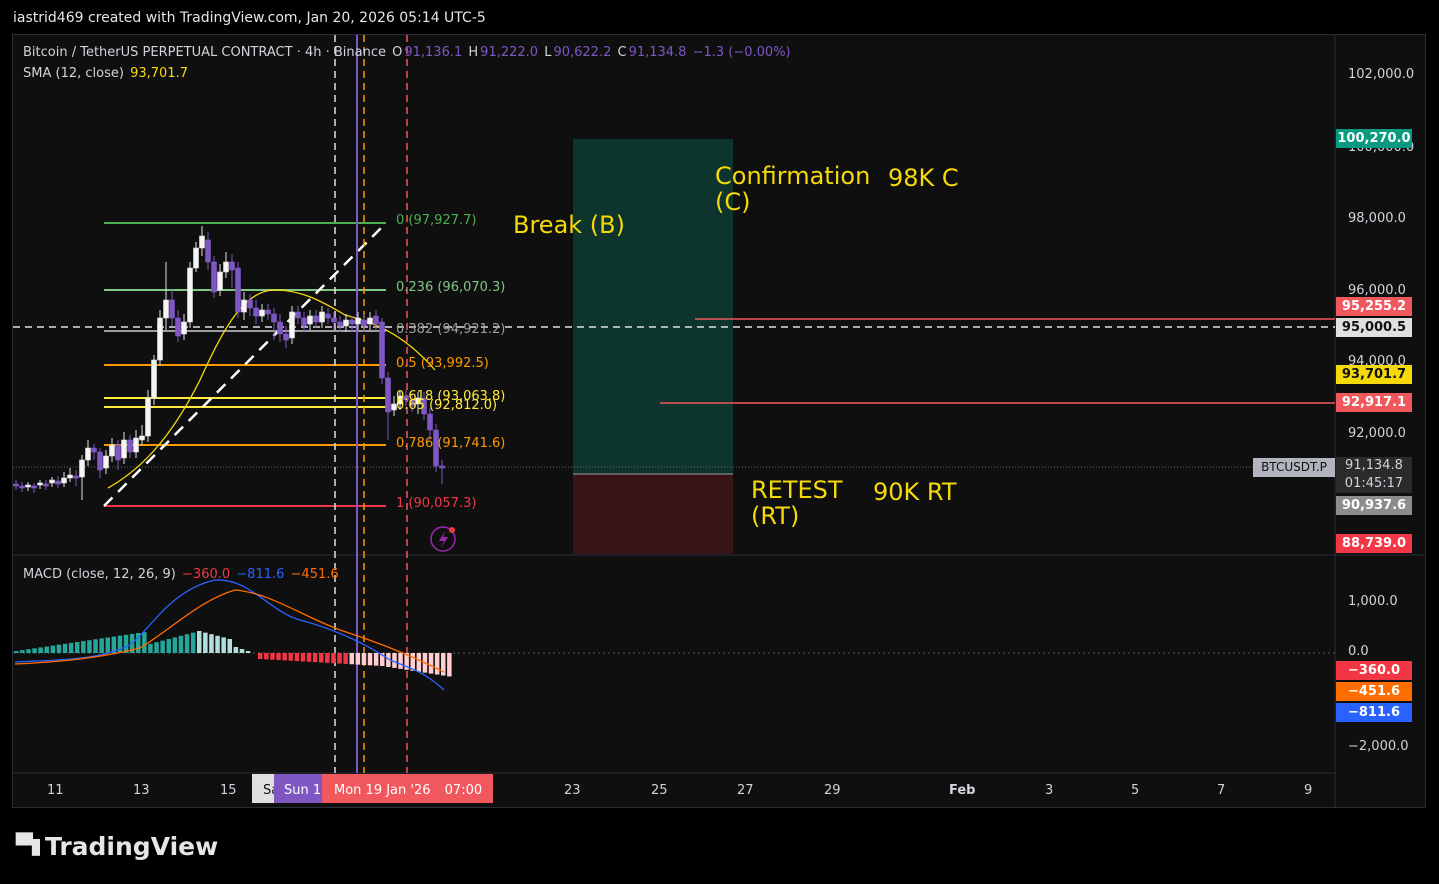 The width and height of the screenshot is (1439, 884). Describe the element at coordinates (1377, 290) in the screenshot. I see `price-axis-label: 96,000.0` at that location.